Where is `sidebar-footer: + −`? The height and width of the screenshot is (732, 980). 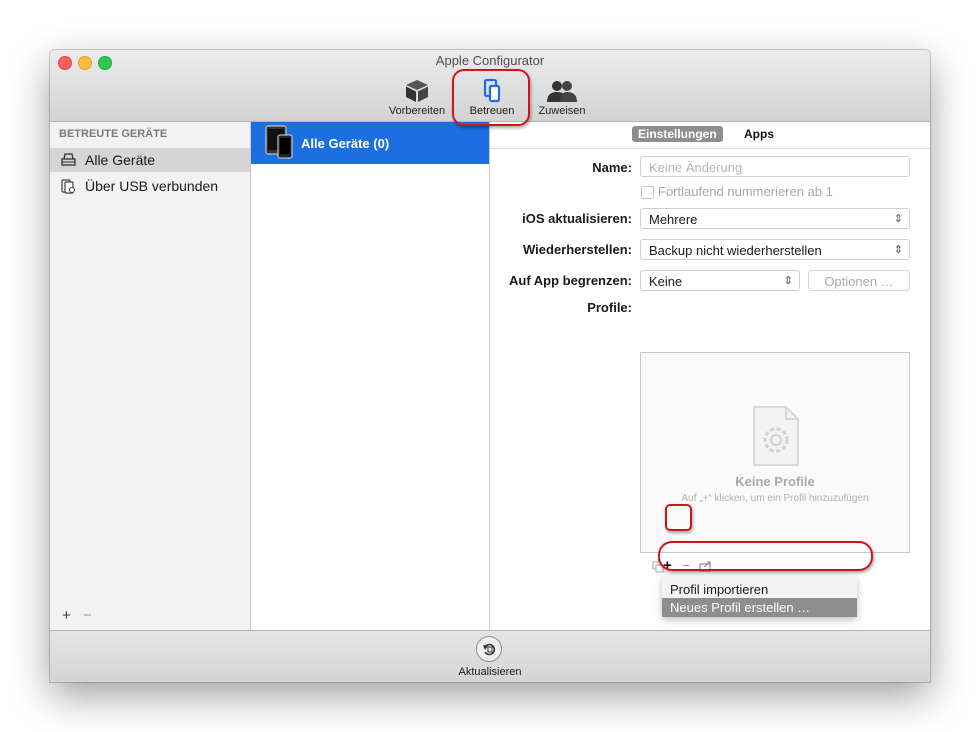 sidebar-footer: + − is located at coordinates (81, 615).